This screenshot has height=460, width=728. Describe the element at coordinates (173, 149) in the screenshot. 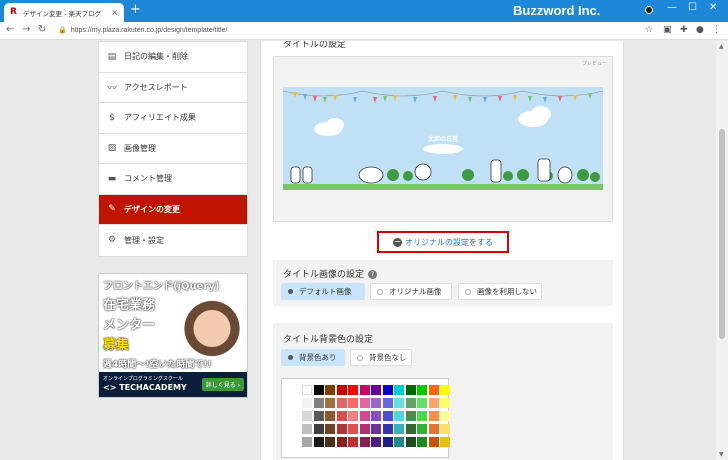

I see `sidebar-item-images: ▨ 画像管理` at that location.